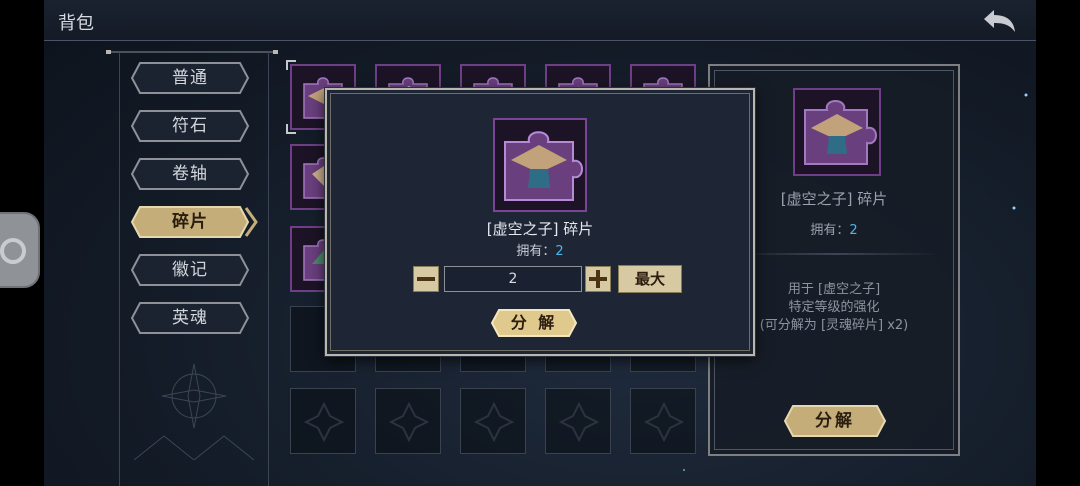  Describe the element at coordinates (540, 229) in the screenshot. I see `dialog-item-name: [虚空之子] 碎片` at that location.